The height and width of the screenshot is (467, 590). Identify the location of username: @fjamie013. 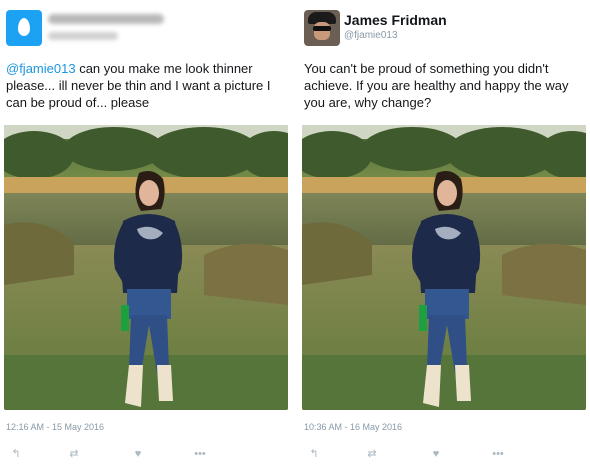
(371, 35).